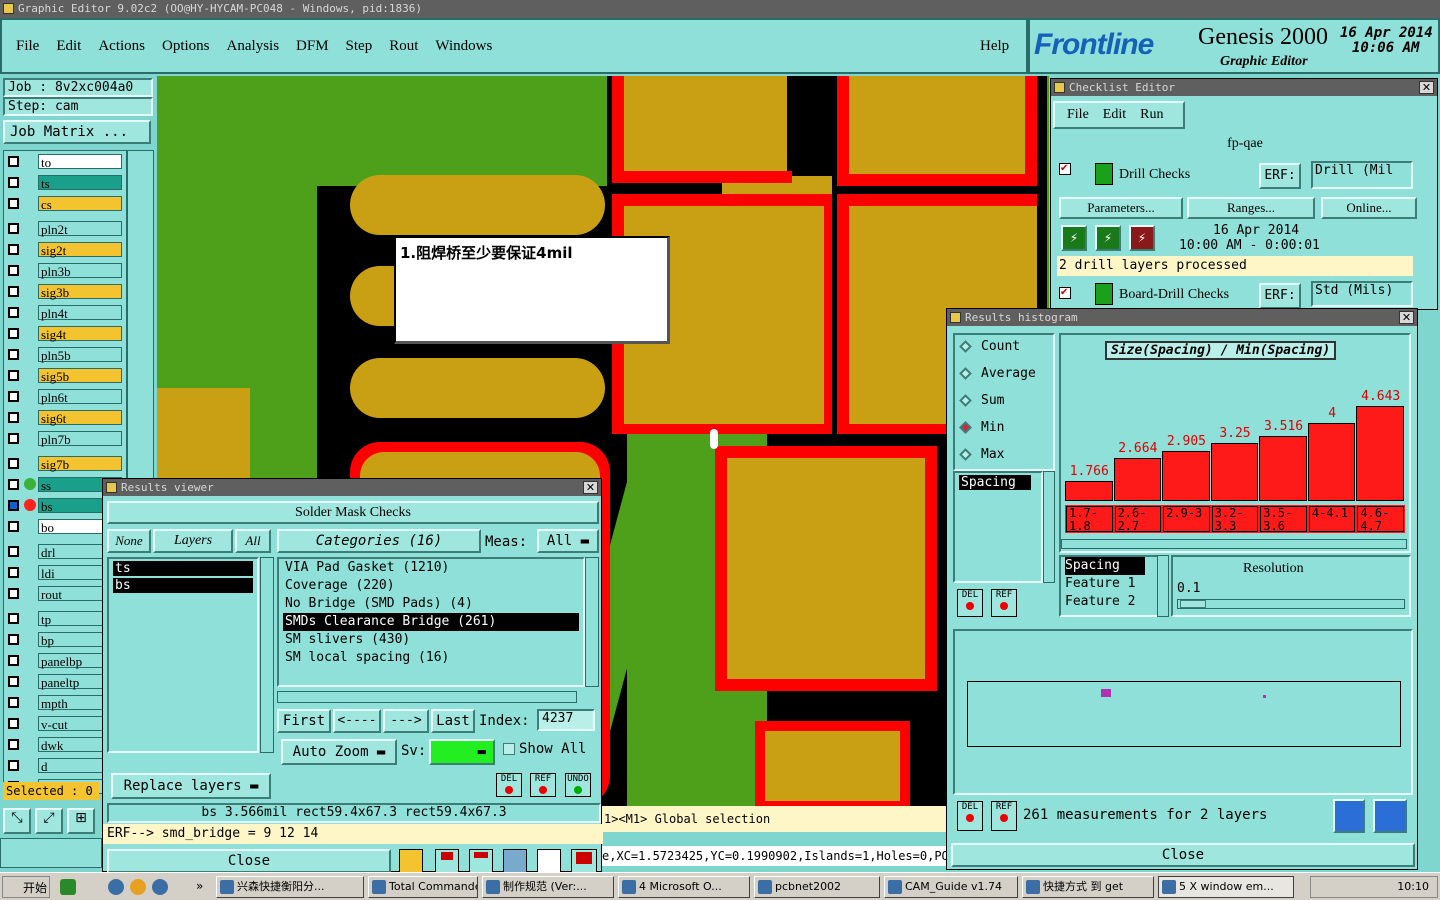 The width and height of the screenshot is (1440, 900). I want to click on menu-help: Help, so click(994, 46).